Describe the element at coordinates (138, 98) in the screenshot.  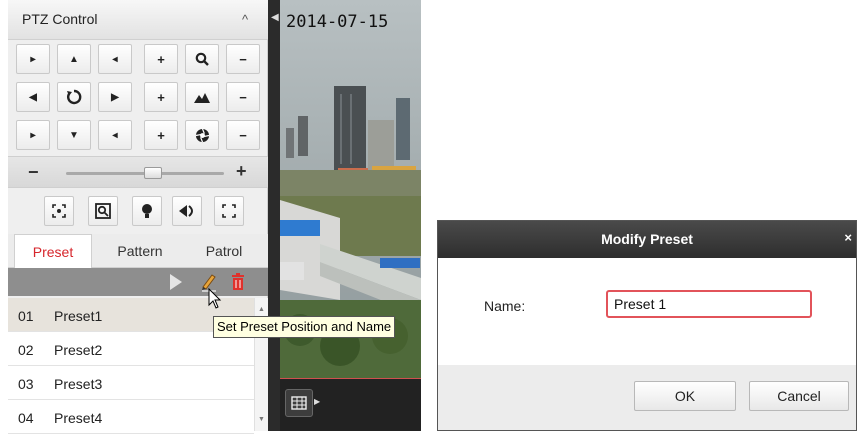
I see `ptz-direction-grid: ▸ ▲ ◂ + − ◀ ▶ + − ▸ ▼ ◂ + −` at that location.